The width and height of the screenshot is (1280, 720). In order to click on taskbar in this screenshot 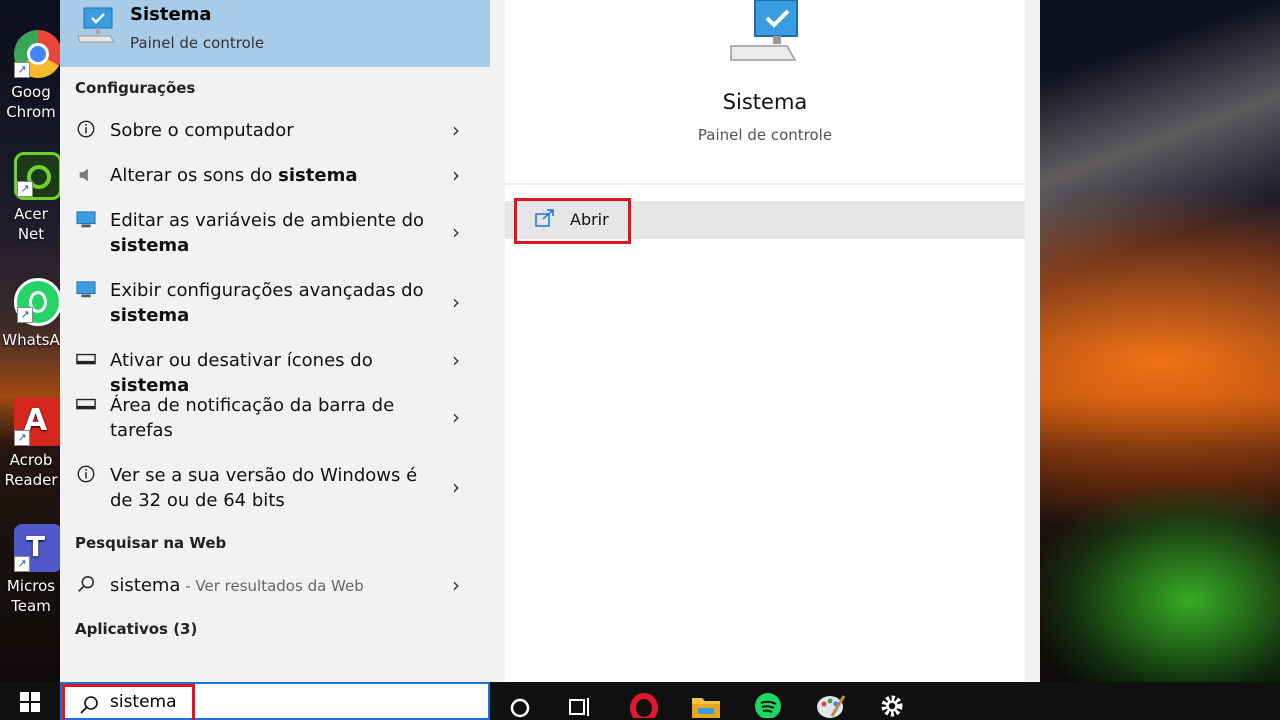, I will do `click(640, 701)`.